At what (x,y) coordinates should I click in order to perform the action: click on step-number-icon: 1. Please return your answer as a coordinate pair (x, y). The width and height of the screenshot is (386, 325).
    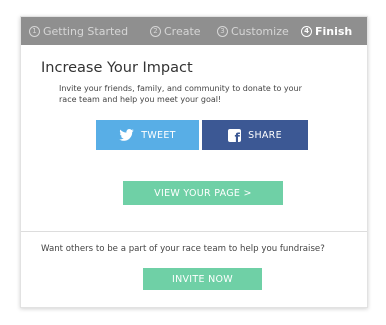
    Looking at the image, I should click on (34, 31).